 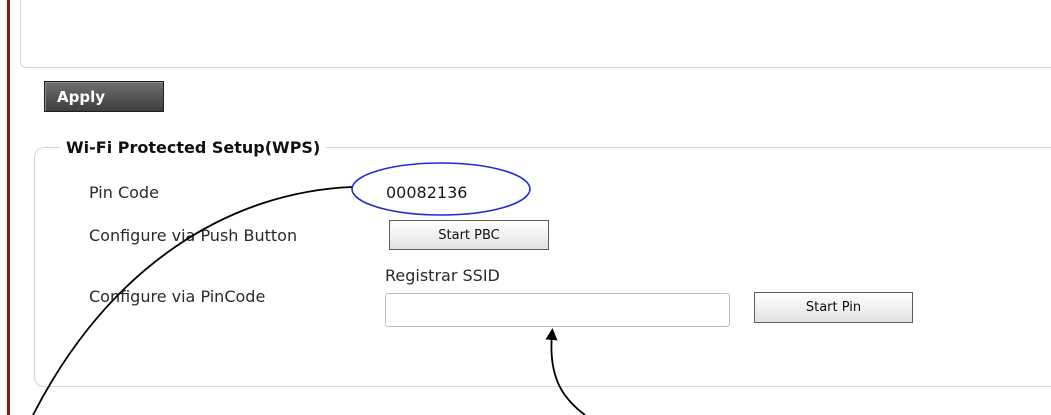 I want to click on push-button-label: Configure via Push Button, so click(x=193, y=235).